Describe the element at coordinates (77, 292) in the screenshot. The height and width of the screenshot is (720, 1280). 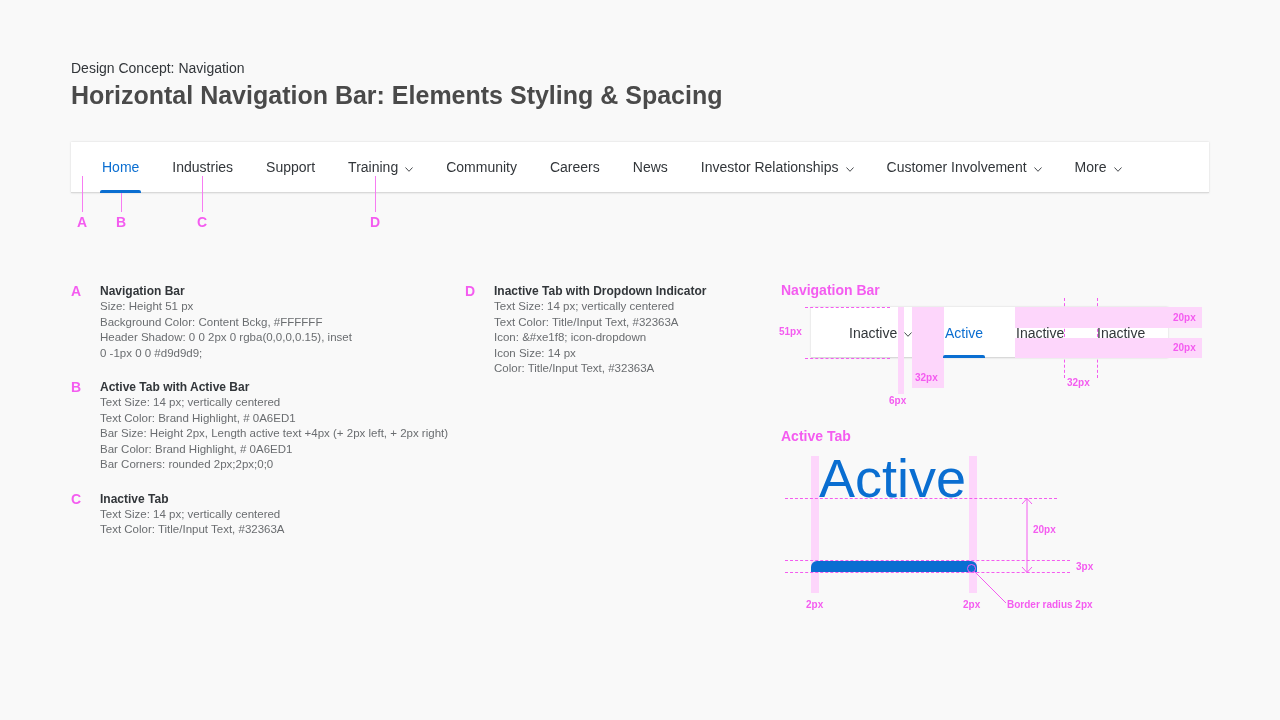
I see `spec-letter: A` at that location.